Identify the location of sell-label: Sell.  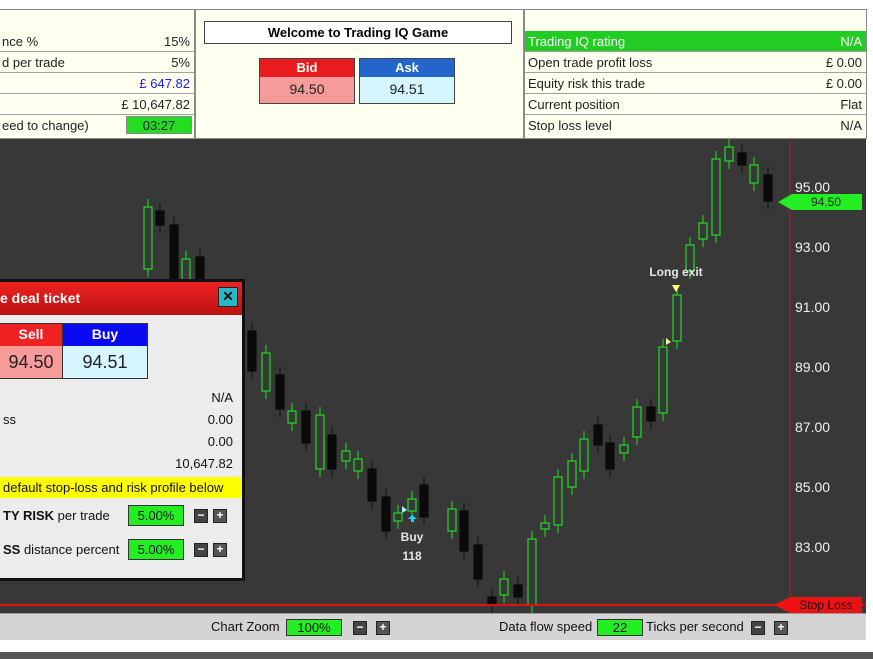
(31, 335).